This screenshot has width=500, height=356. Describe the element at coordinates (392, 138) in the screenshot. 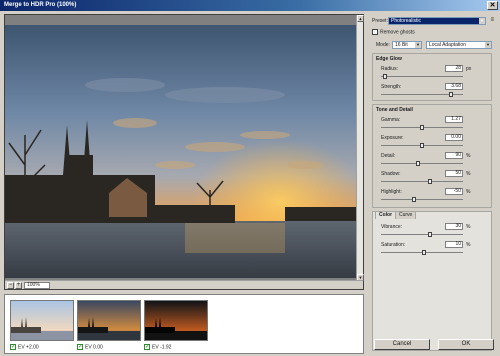

I see `exposure-label: Exposure:` at that location.